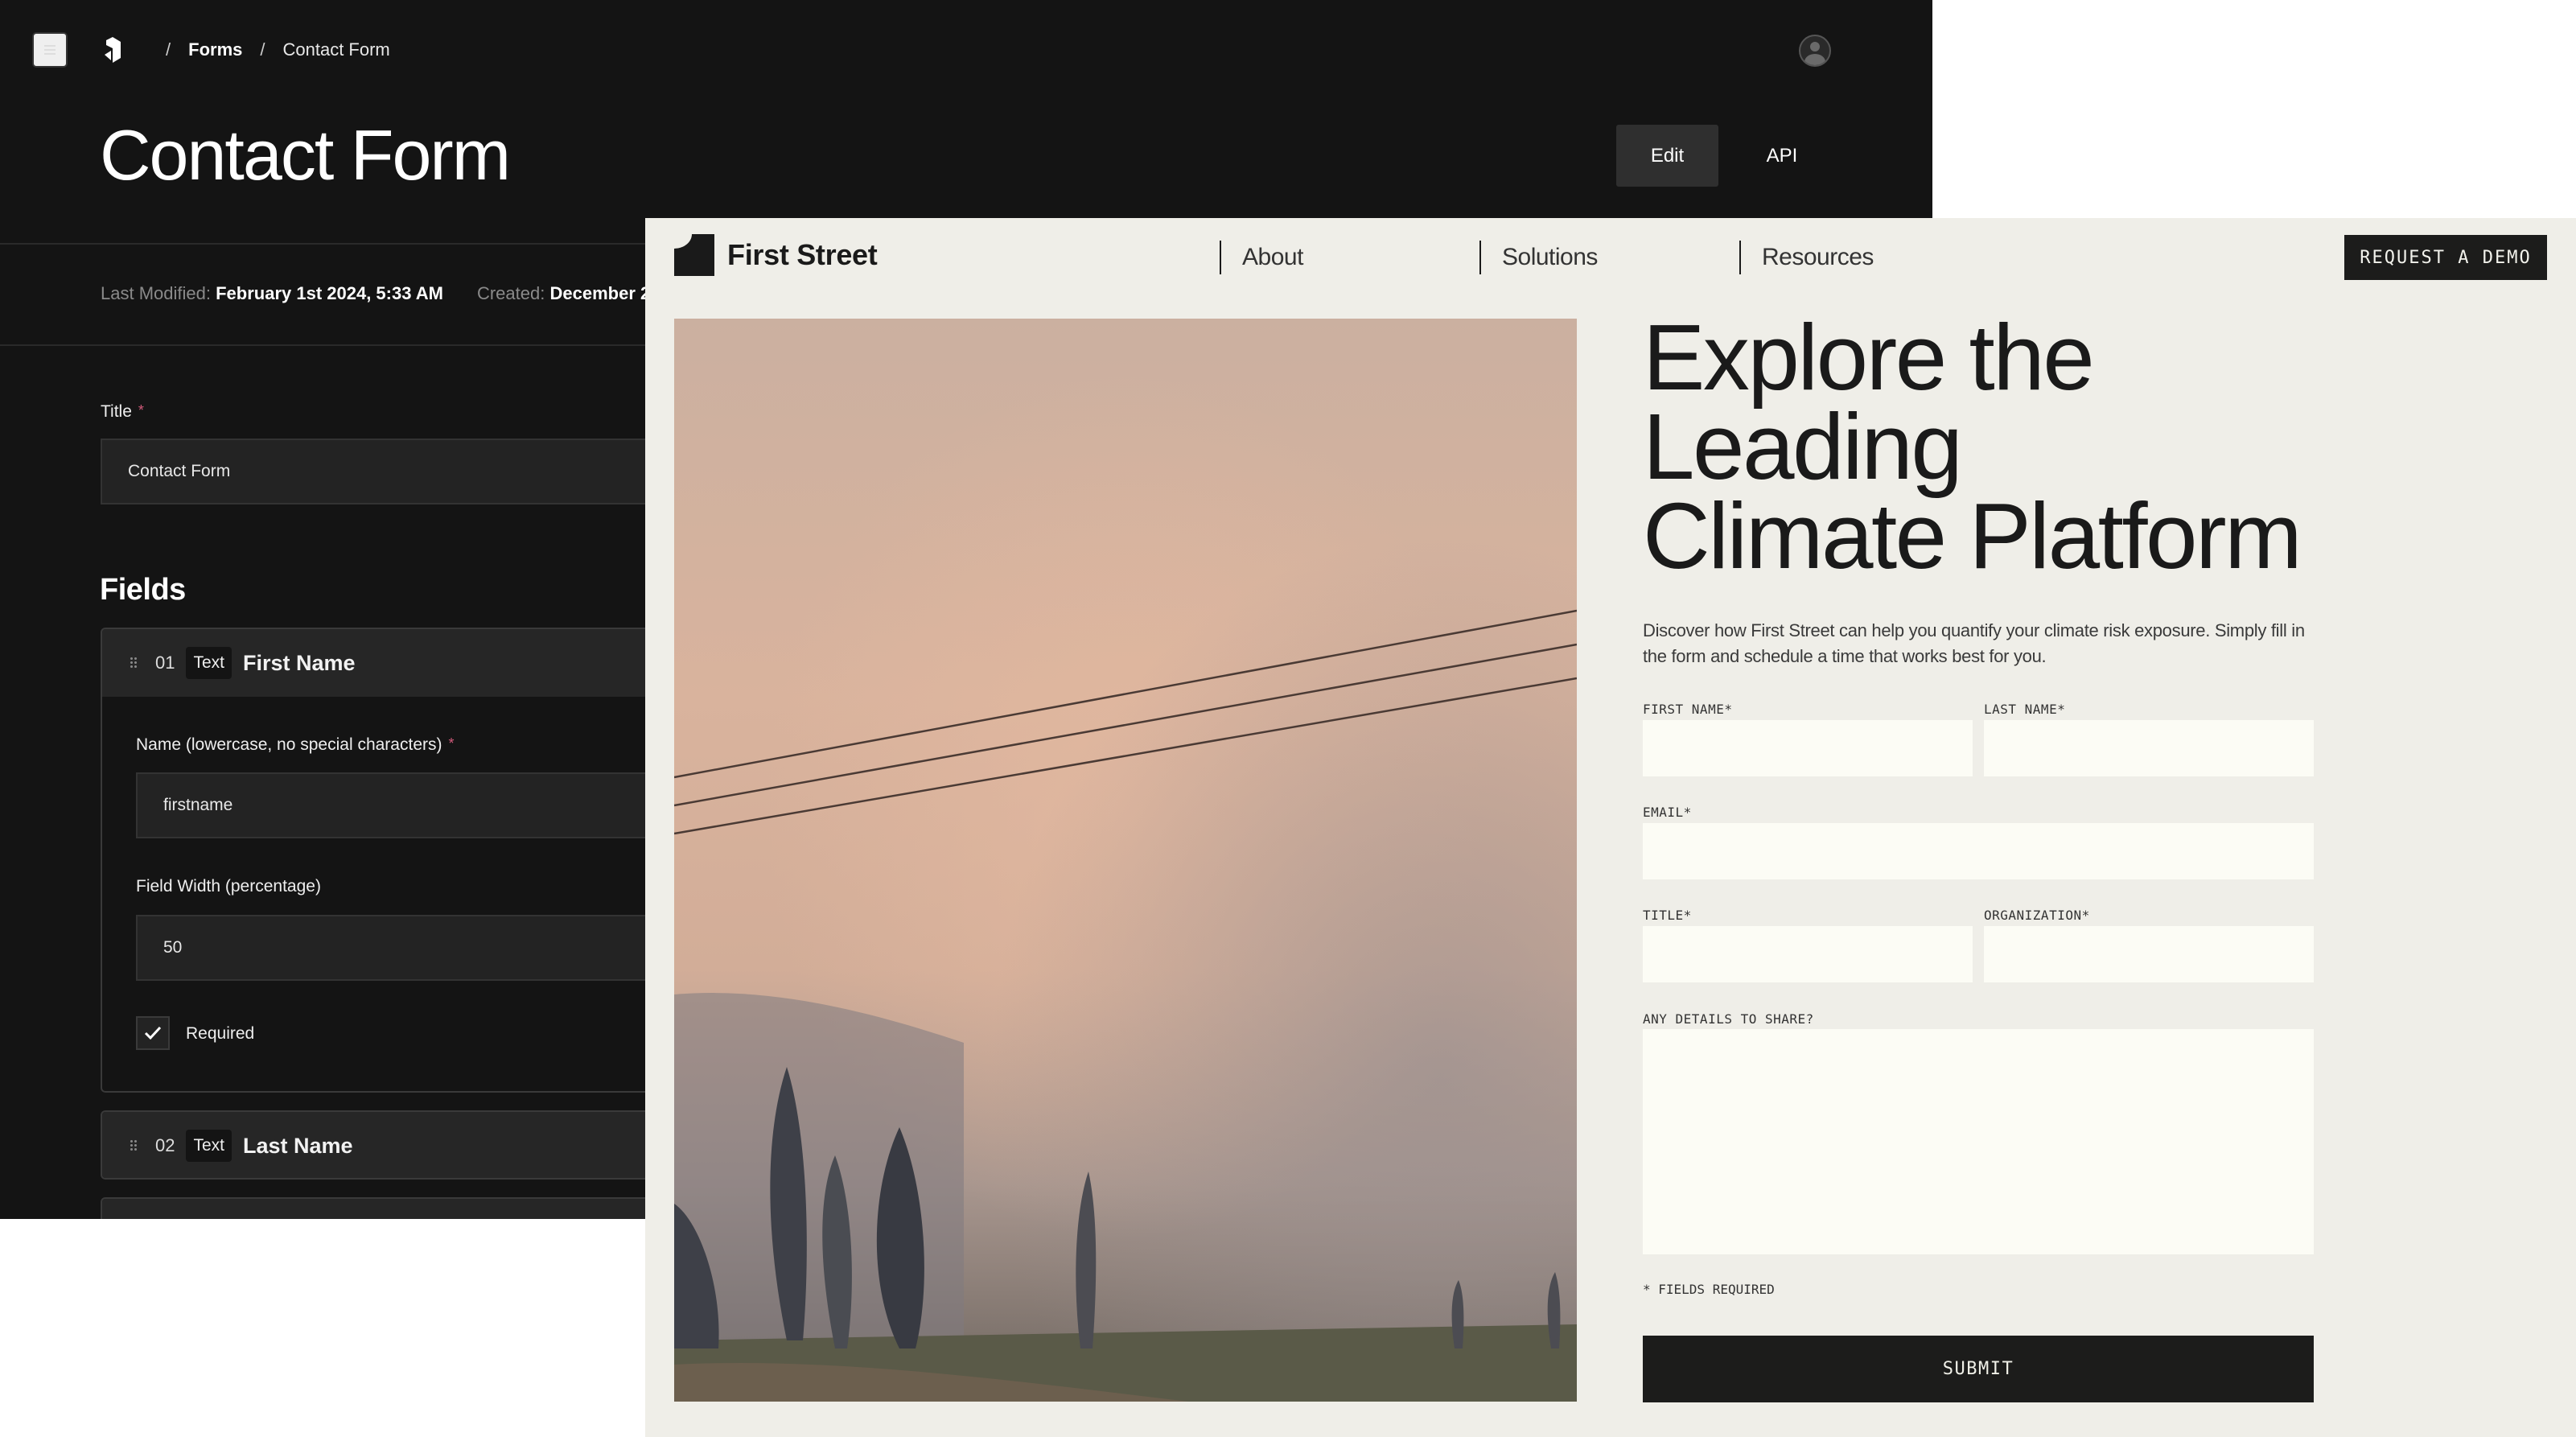  I want to click on menu-button, so click(50, 50).